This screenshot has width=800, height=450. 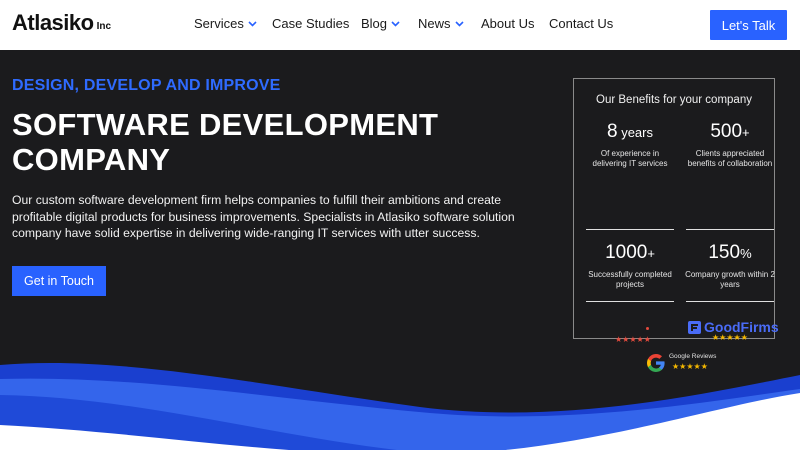 I want to click on stat-label: Of experience in delivering IT services, so click(x=630, y=158).